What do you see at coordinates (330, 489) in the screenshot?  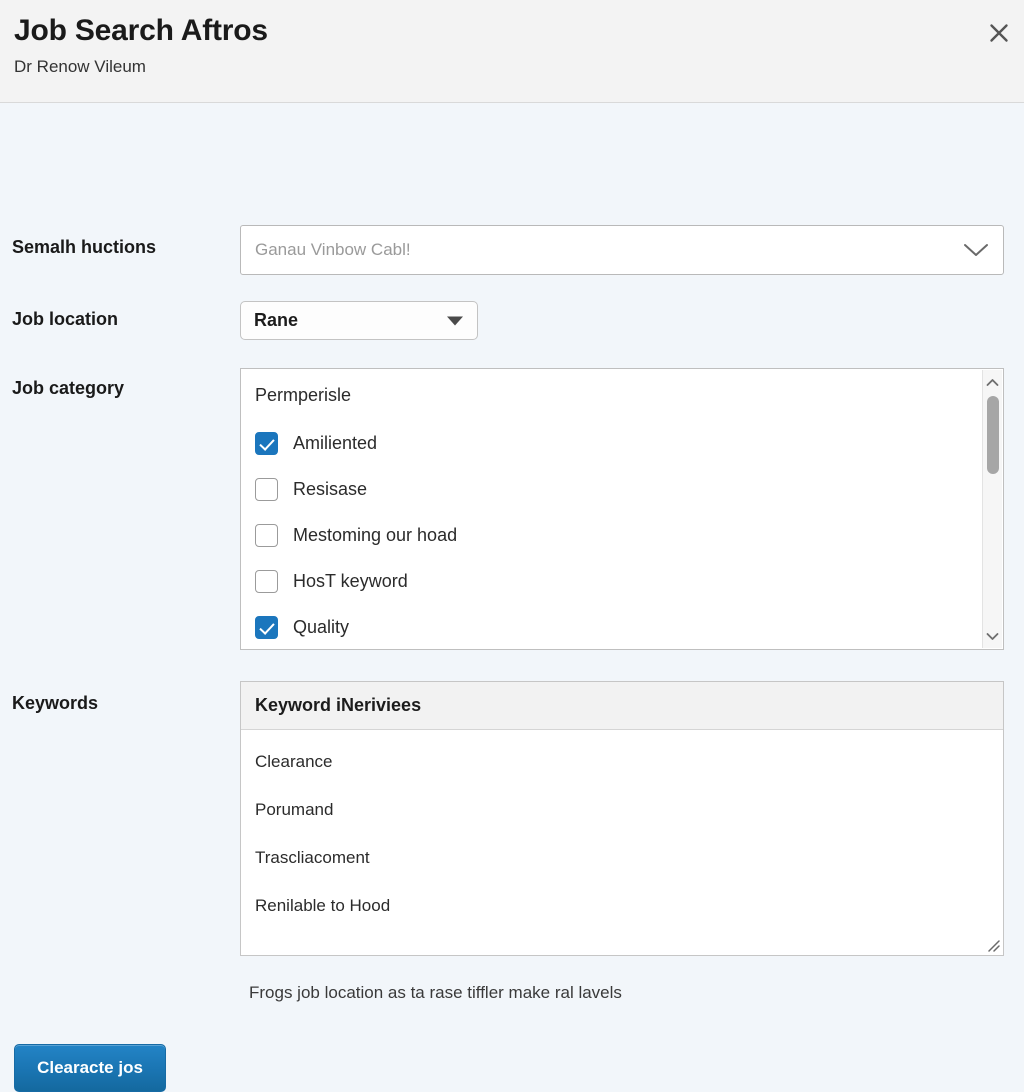 I see `checkbox-label-1: Resisase` at bounding box center [330, 489].